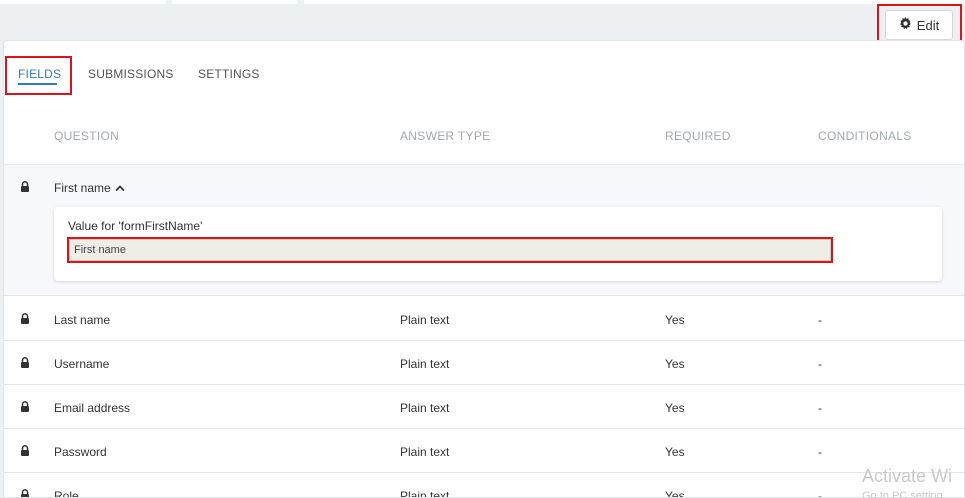 The image size is (965, 498). I want to click on table-row: Password Plain text Yes -, so click(484, 451).